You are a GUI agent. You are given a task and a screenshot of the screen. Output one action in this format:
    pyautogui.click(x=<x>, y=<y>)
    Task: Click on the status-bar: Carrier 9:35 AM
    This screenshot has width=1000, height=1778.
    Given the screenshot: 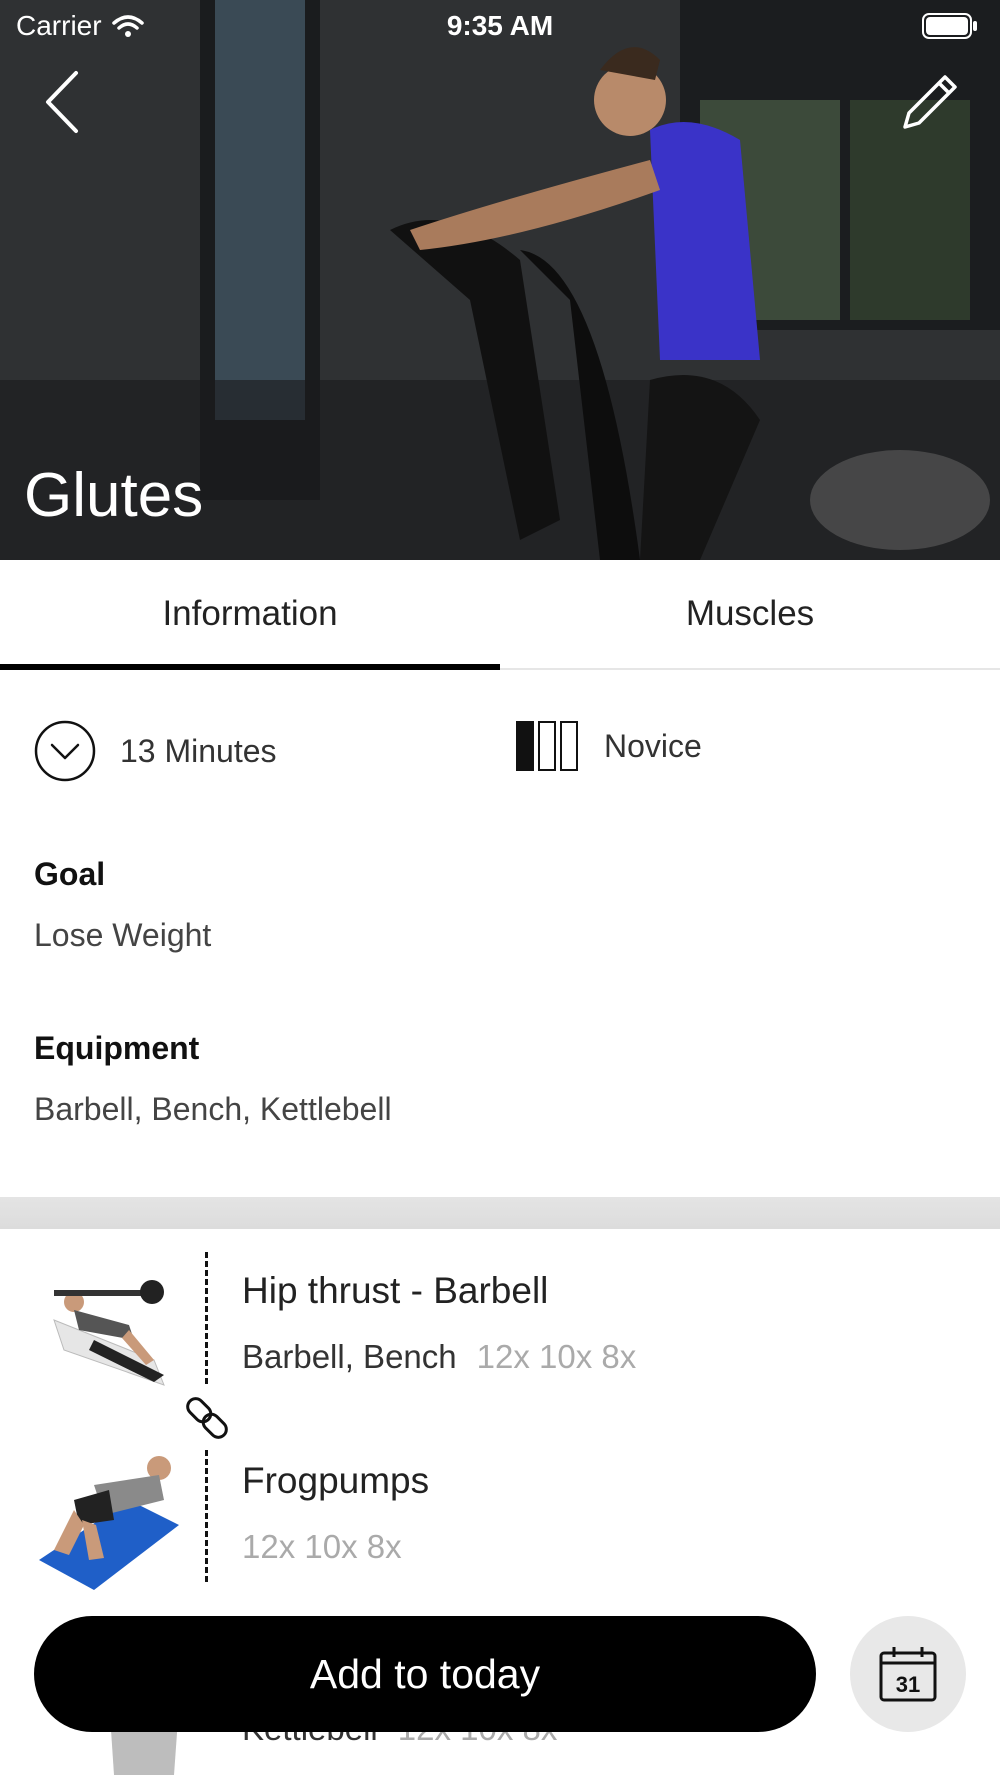 What is the action you would take?
    pyautogui.click(x=500, y=25)
    